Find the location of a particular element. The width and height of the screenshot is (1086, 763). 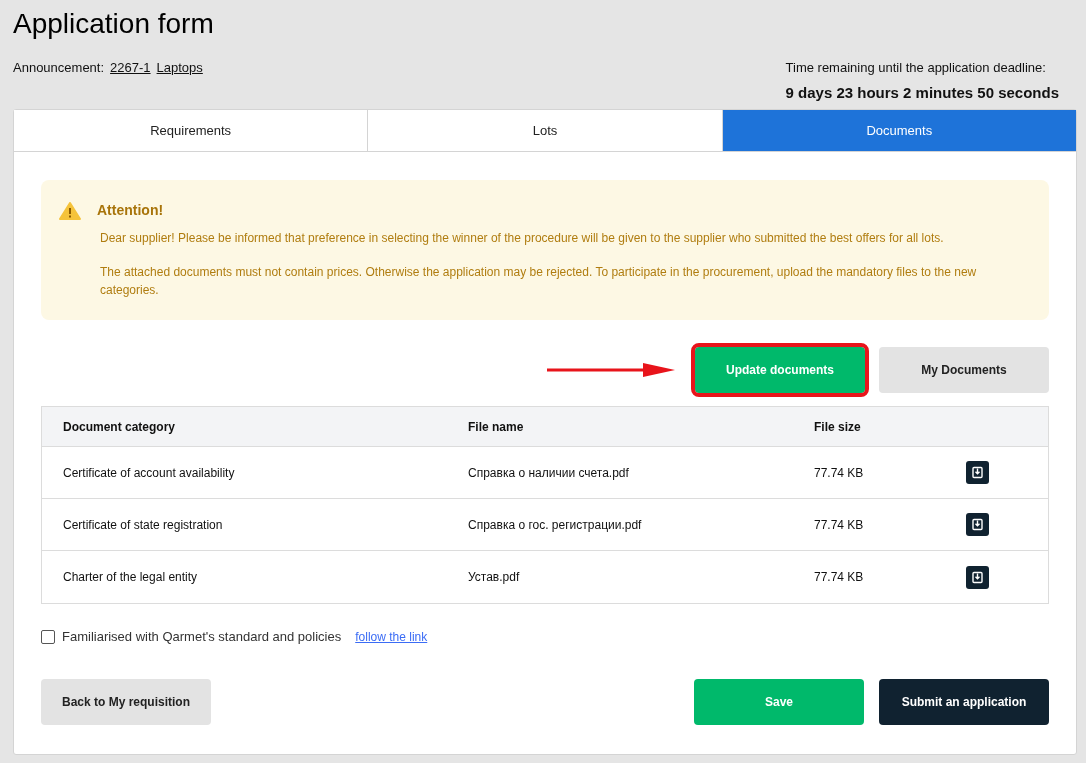

page-title: Application form is located at coordinates (114, 24).